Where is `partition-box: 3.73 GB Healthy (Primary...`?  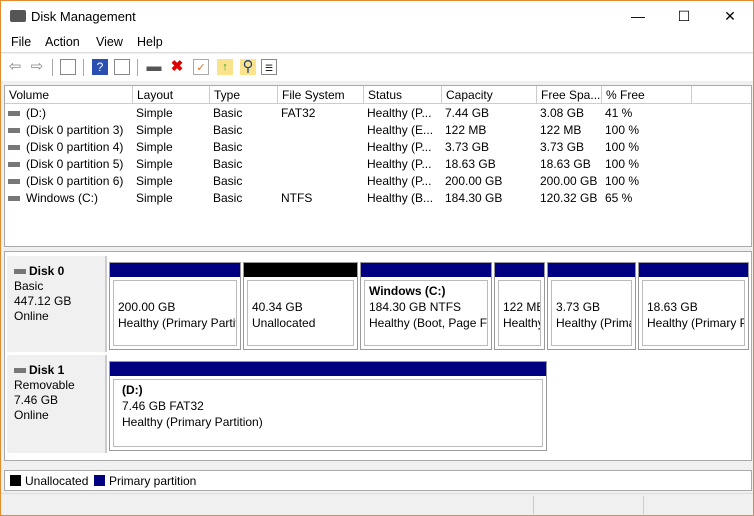 partition-box: 3.73 GB Healthy (Primary... is located at coordinates (591, 313).